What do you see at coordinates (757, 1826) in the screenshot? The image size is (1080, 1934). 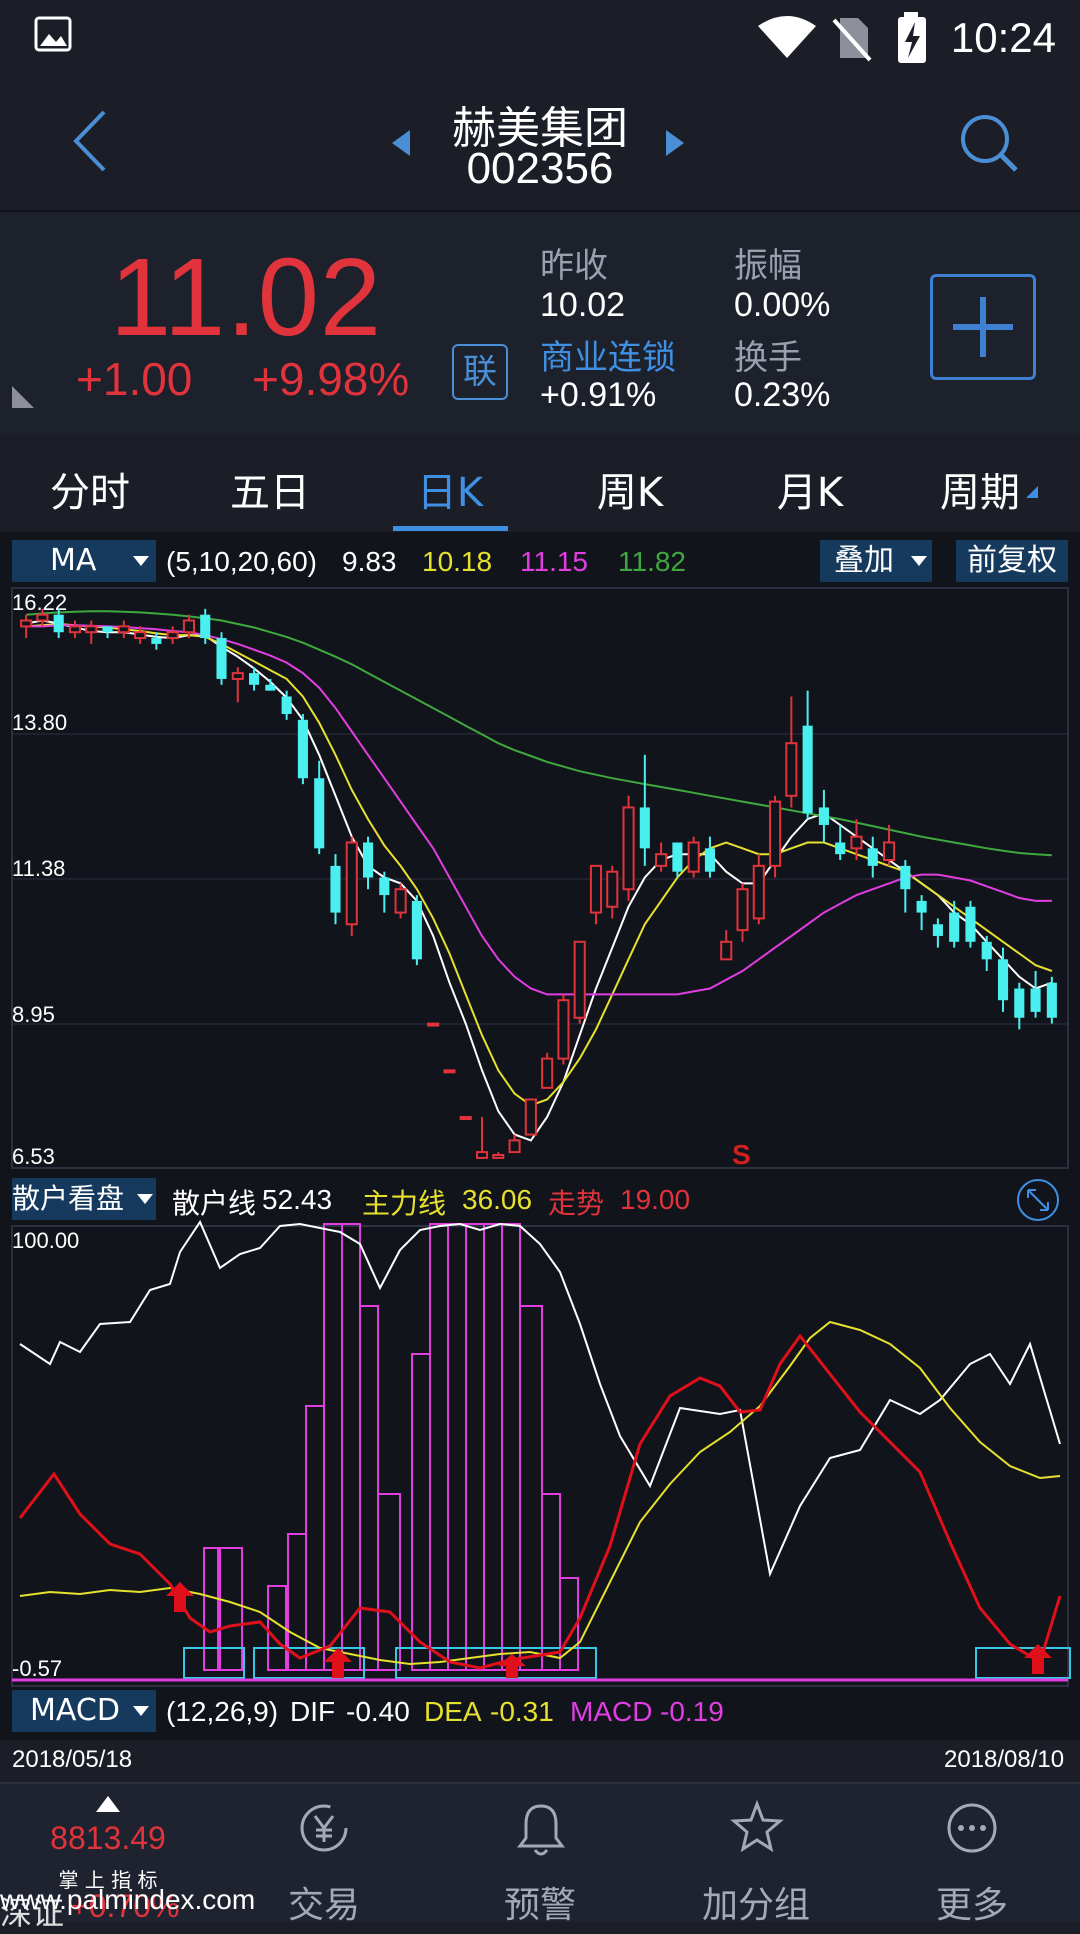 I see `star-icon` at bounding box center [757, 1826].